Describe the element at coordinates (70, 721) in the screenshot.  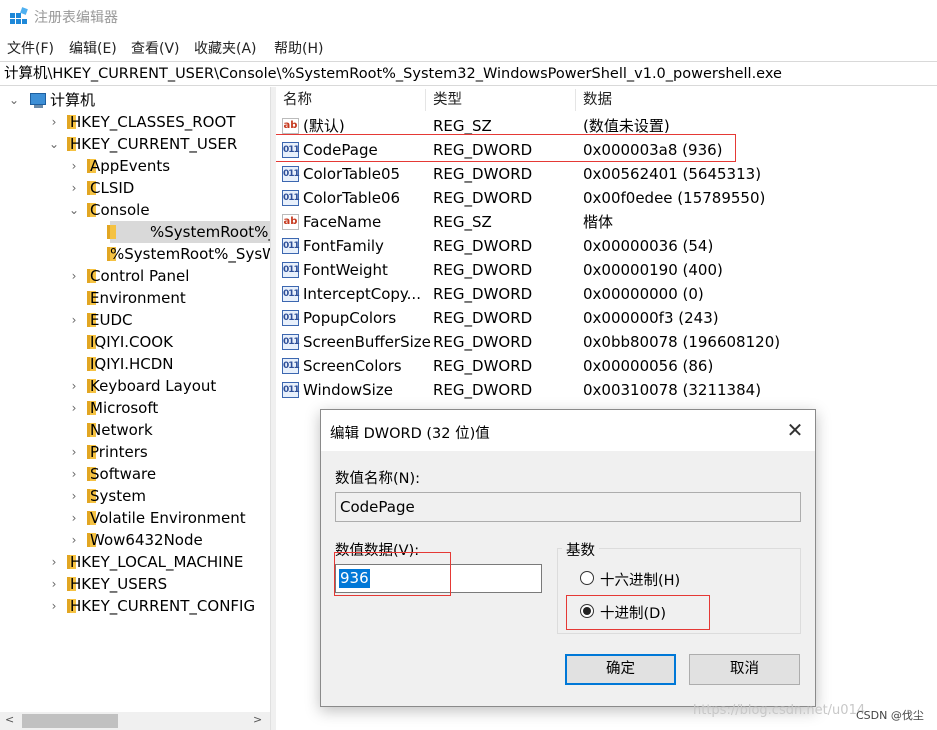
I see `scrollbar-thumb` at that location.